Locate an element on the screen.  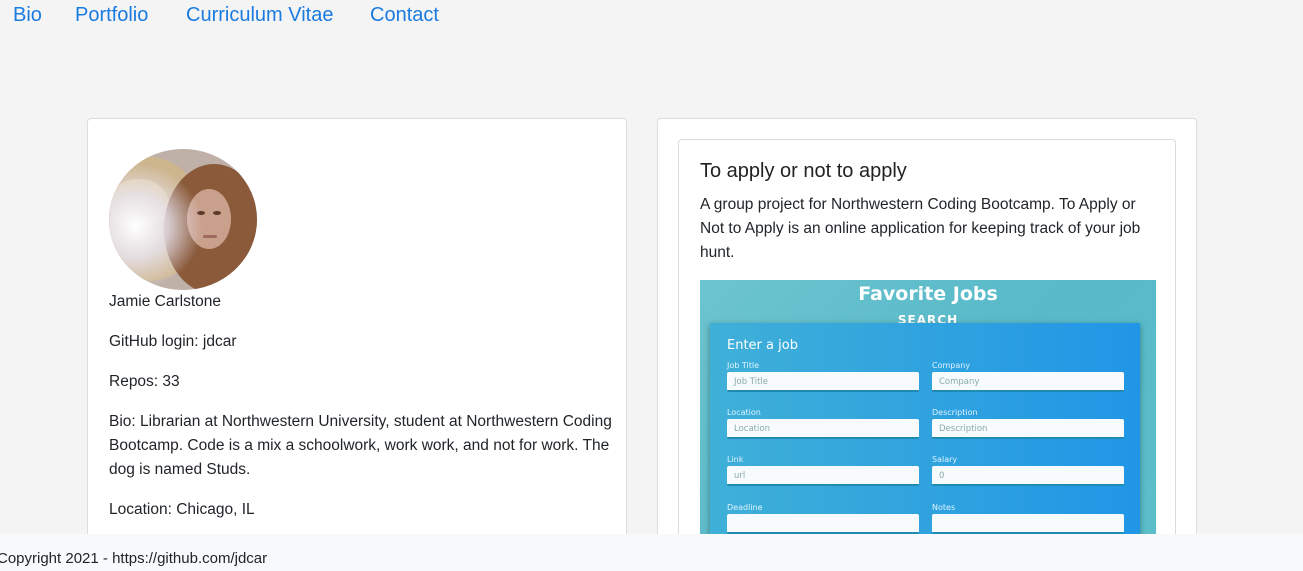
field-input: Job Title is located at coordinates (823, 382).